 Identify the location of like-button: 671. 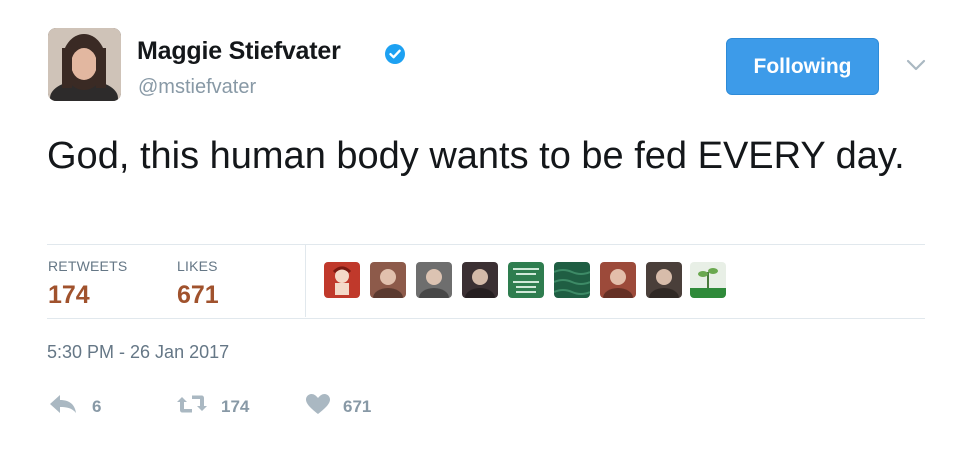
(338, 406).